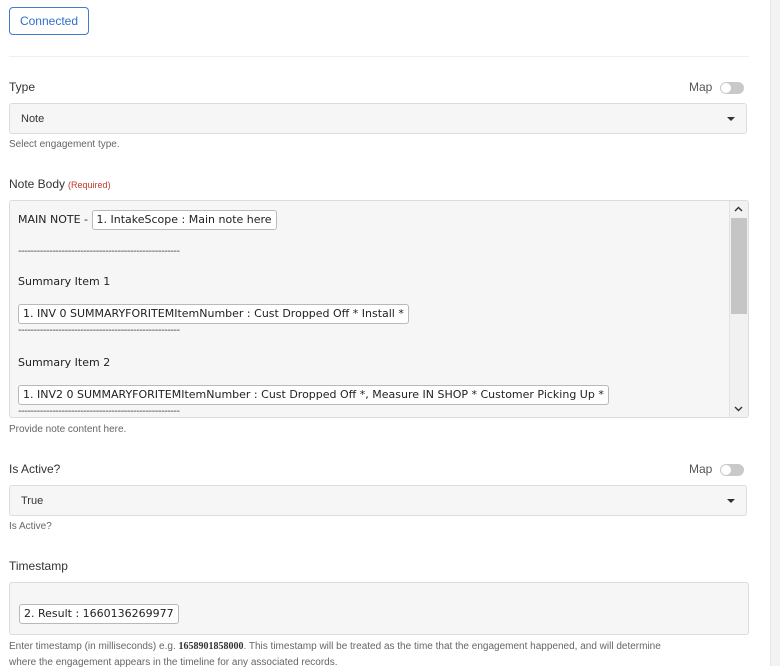  I want to click on is-active-map-toggle, so click(732, 470).